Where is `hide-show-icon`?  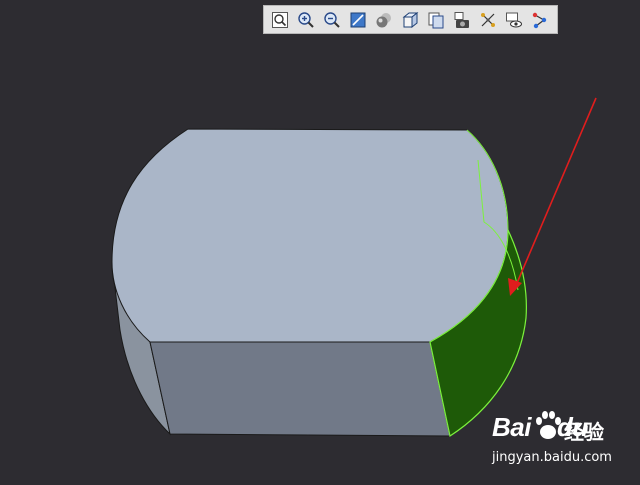
hide-show-icon is located at coordinates (514, 20).